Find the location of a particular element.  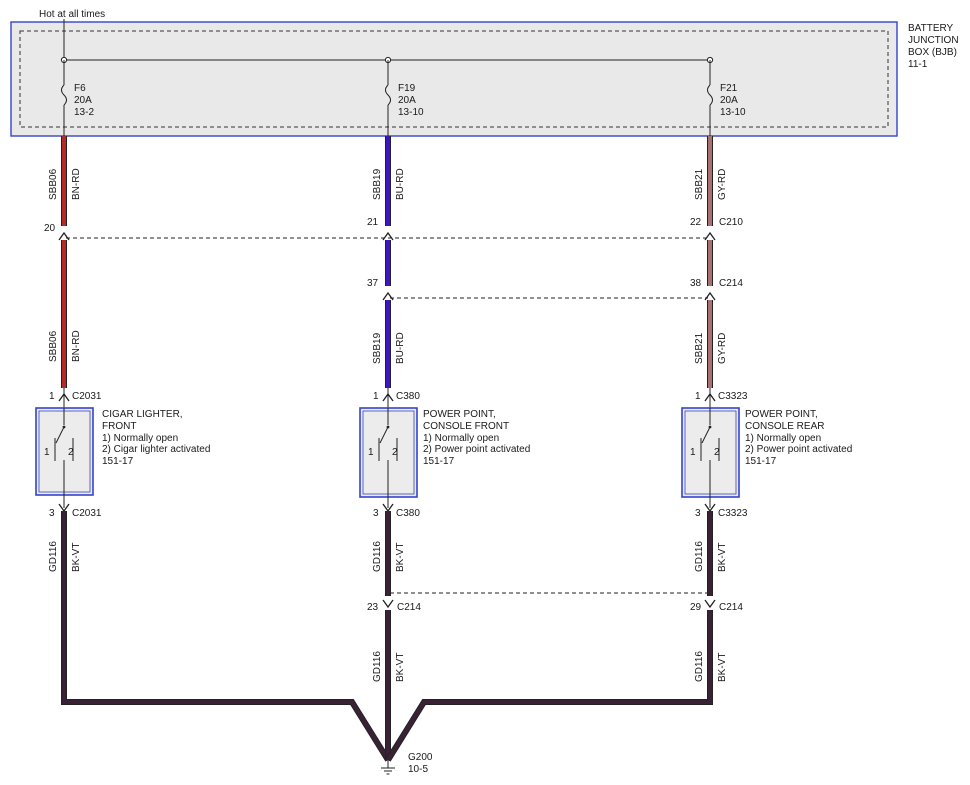

power-point-front-note-2: 2) Power point activated is located at coordinates (476, 449).